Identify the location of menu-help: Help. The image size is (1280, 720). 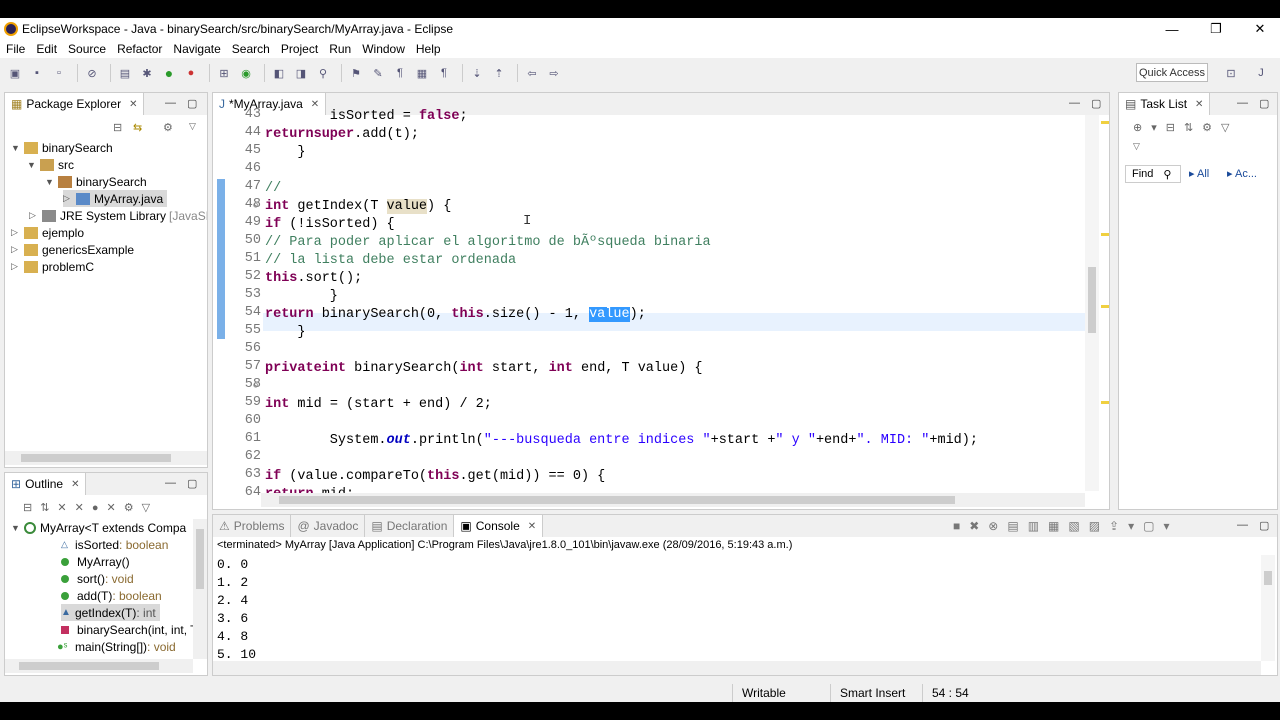
(428, 49).